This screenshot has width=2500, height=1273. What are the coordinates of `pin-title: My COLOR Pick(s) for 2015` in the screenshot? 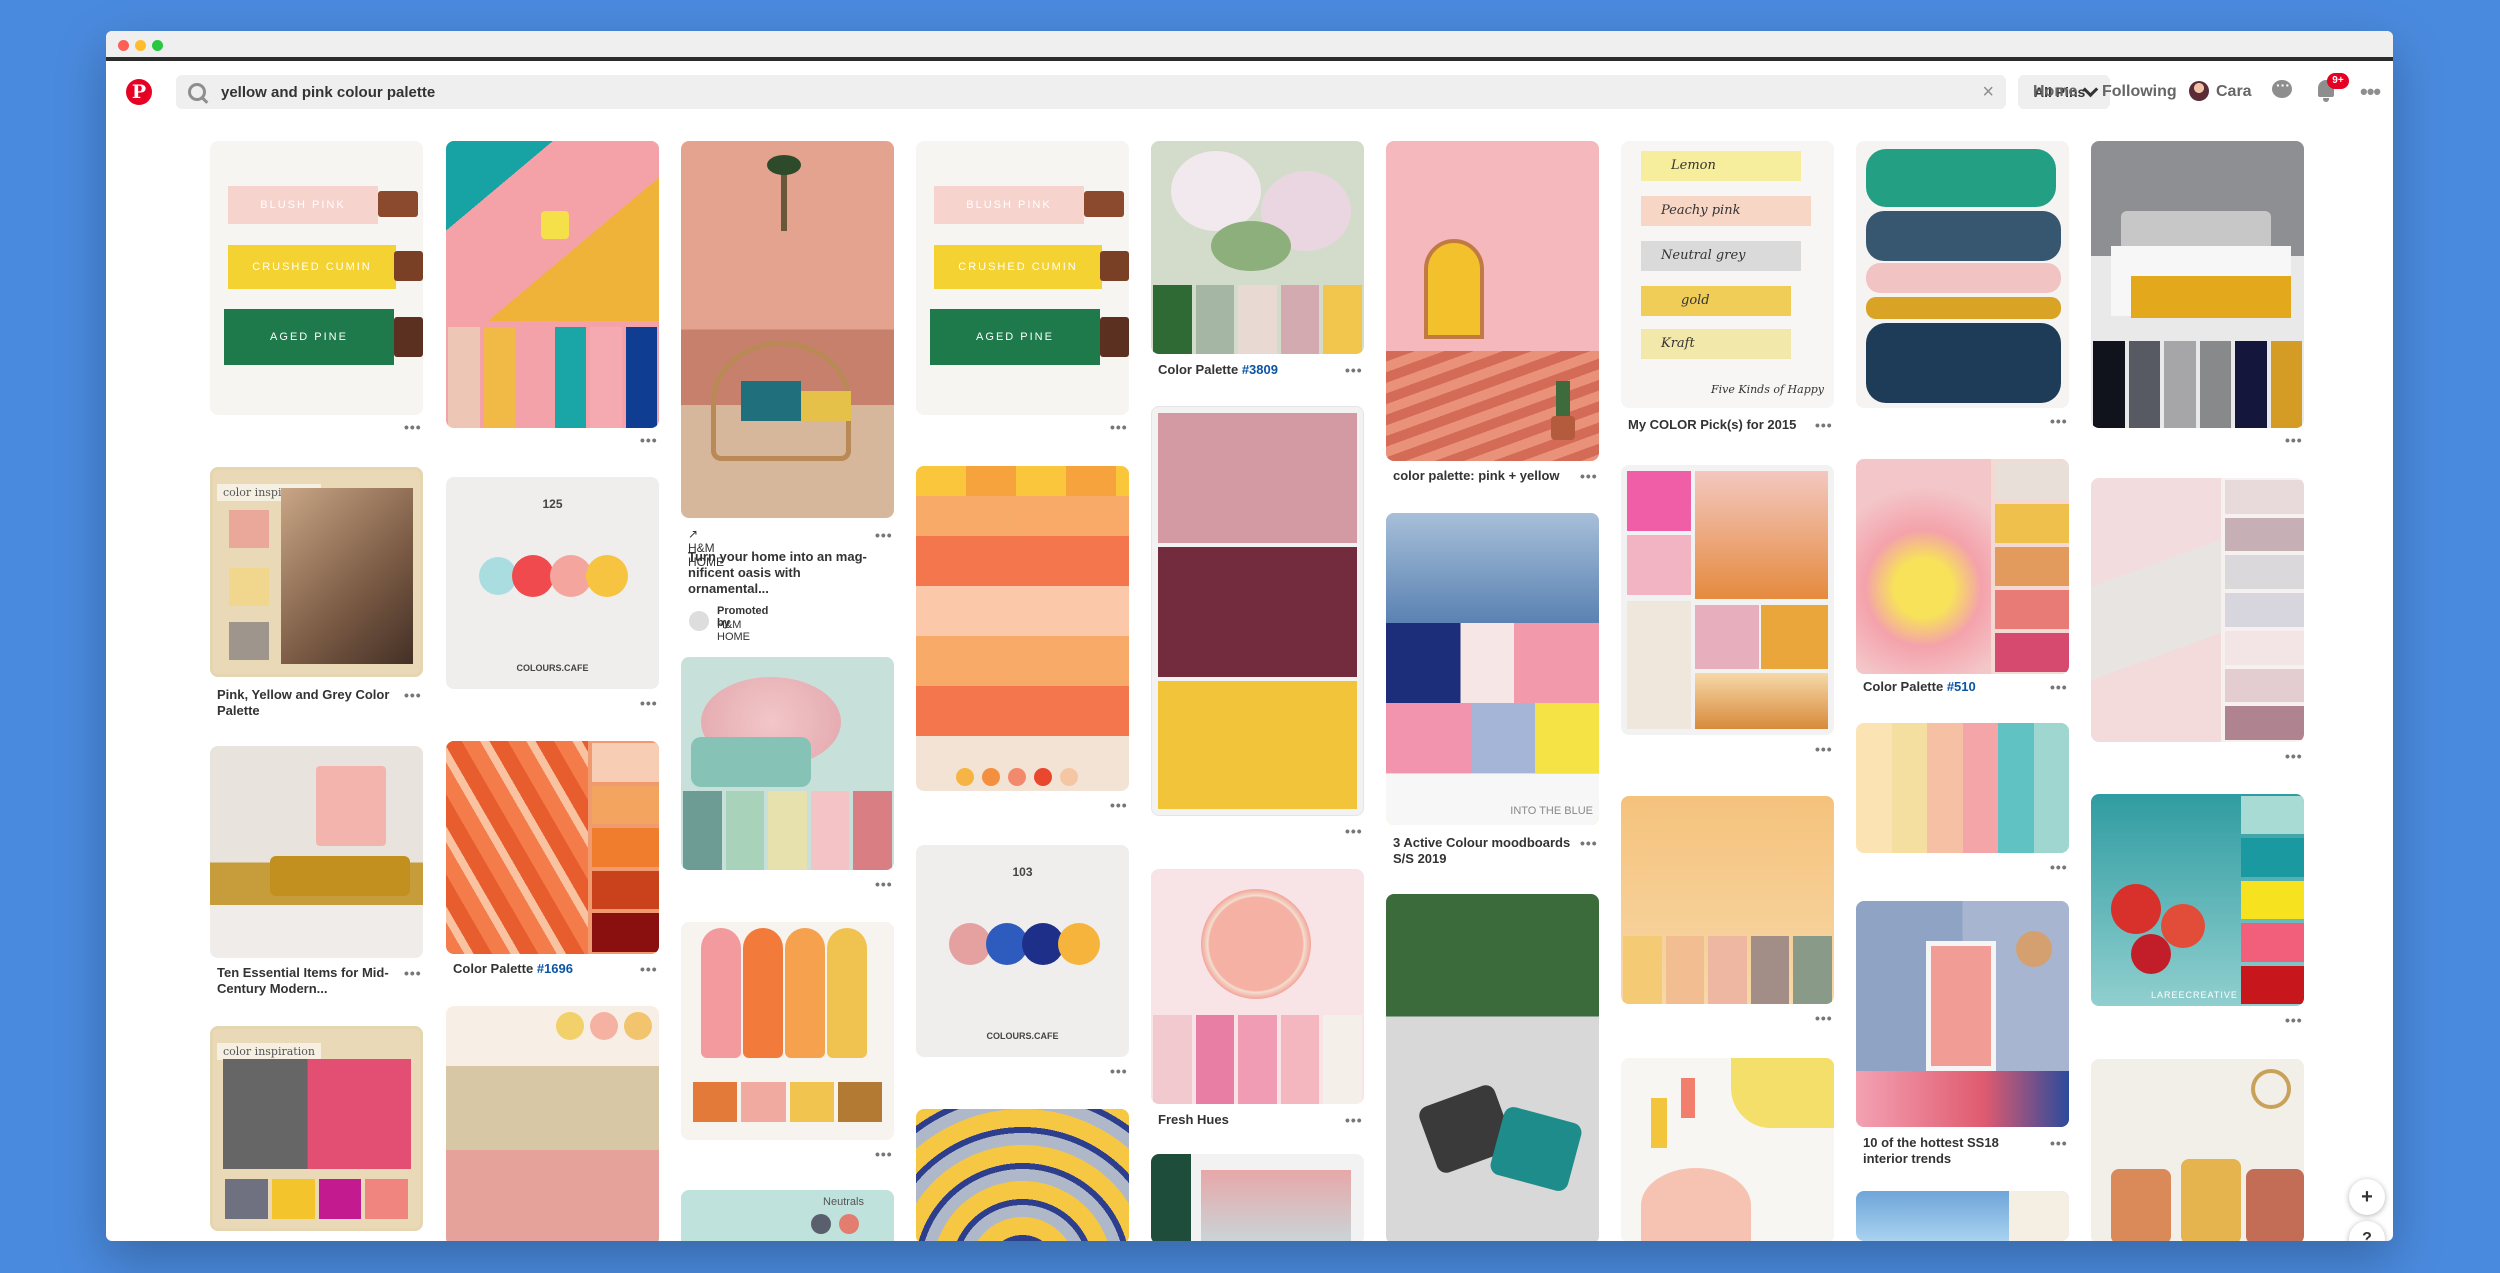 It's located at (1718, 425).